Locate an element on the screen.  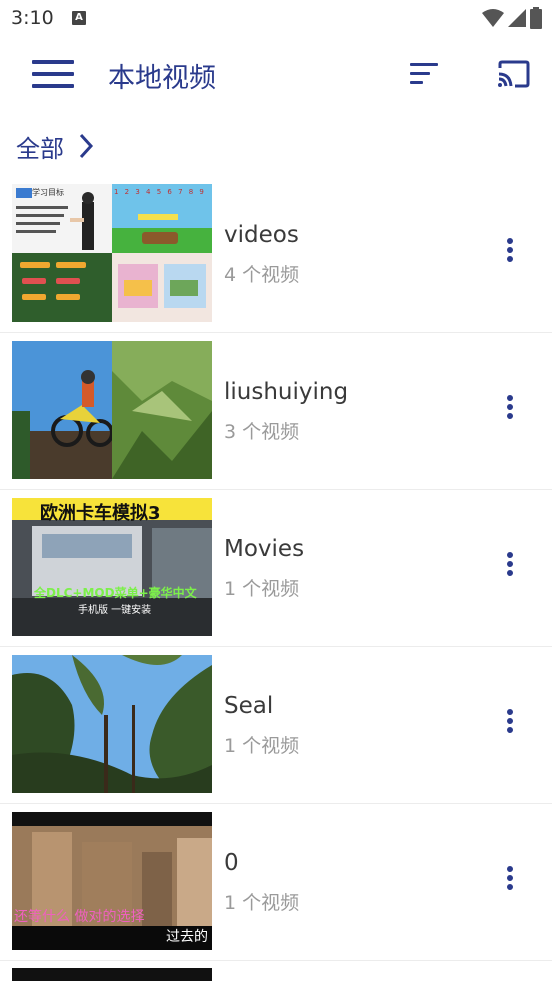
app-bar: 本地视频 is located at coordinates (276, 75).